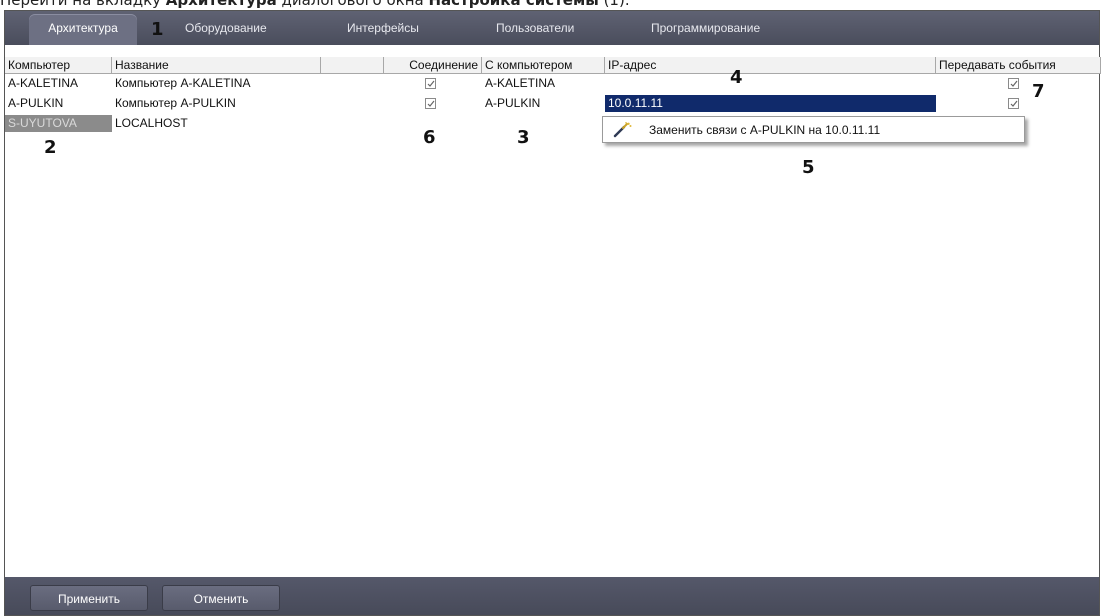 The width and height of the screenshot is (1101, 616). Describe the element at coordinates (352, 65) in the screenshot. I see `column-header-blank` at that location.